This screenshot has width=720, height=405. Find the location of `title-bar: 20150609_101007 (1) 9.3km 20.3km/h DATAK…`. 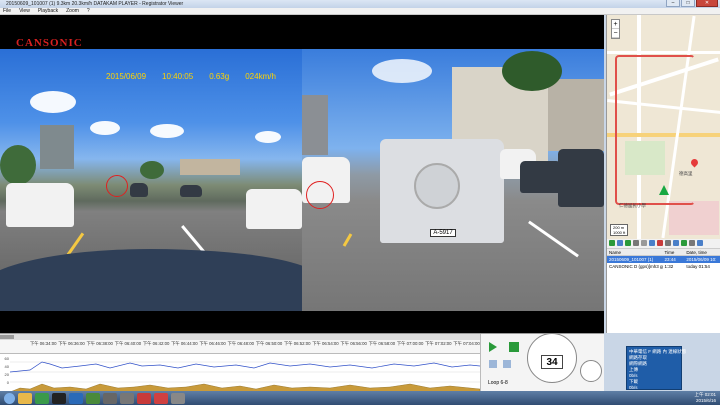

title-bar: 20150609_101007 (1) 9.3km 20.3km/h DATAK… is located at coordinates (360, 4).